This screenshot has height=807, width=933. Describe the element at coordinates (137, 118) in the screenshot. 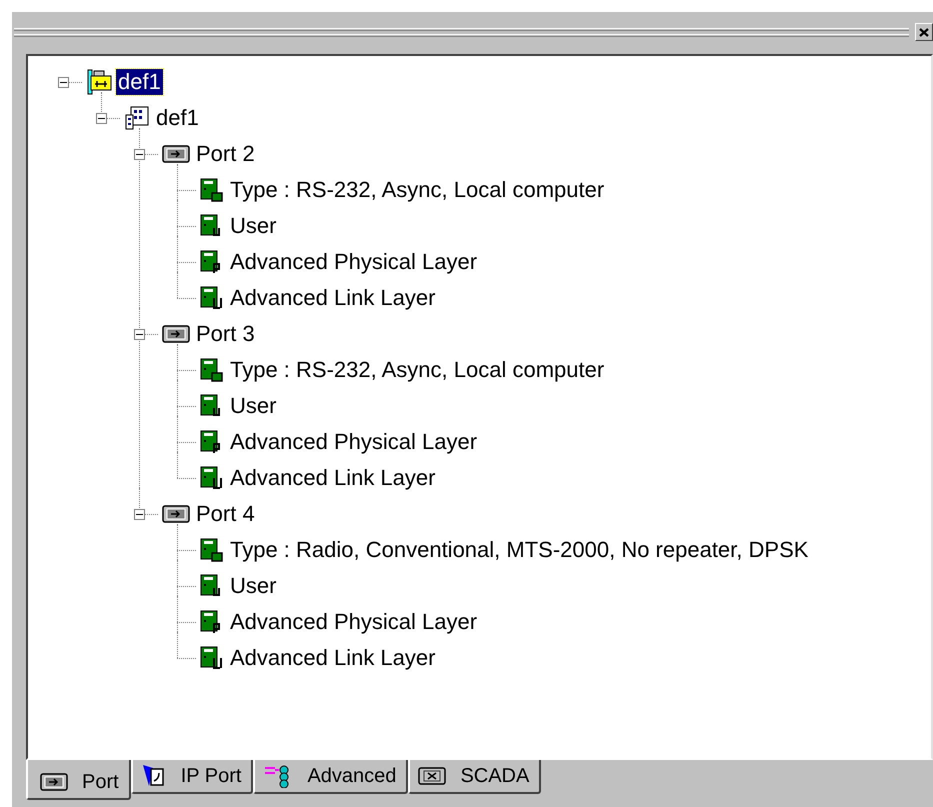

I see `building-icon` at that location.